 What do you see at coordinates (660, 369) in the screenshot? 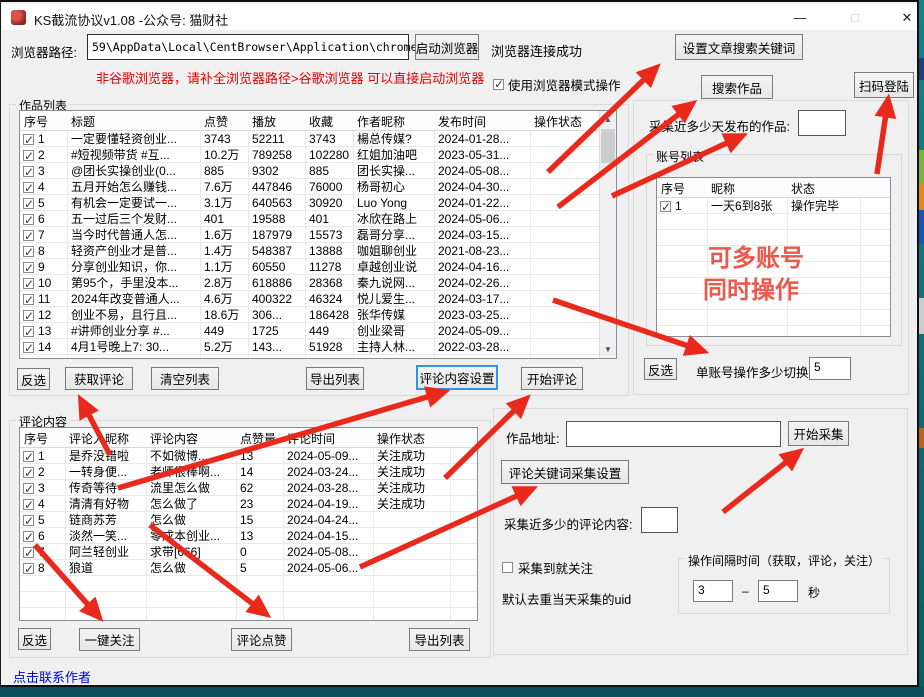
I see `accounts-invert-button: 反选` at bounding box center [660, 369].